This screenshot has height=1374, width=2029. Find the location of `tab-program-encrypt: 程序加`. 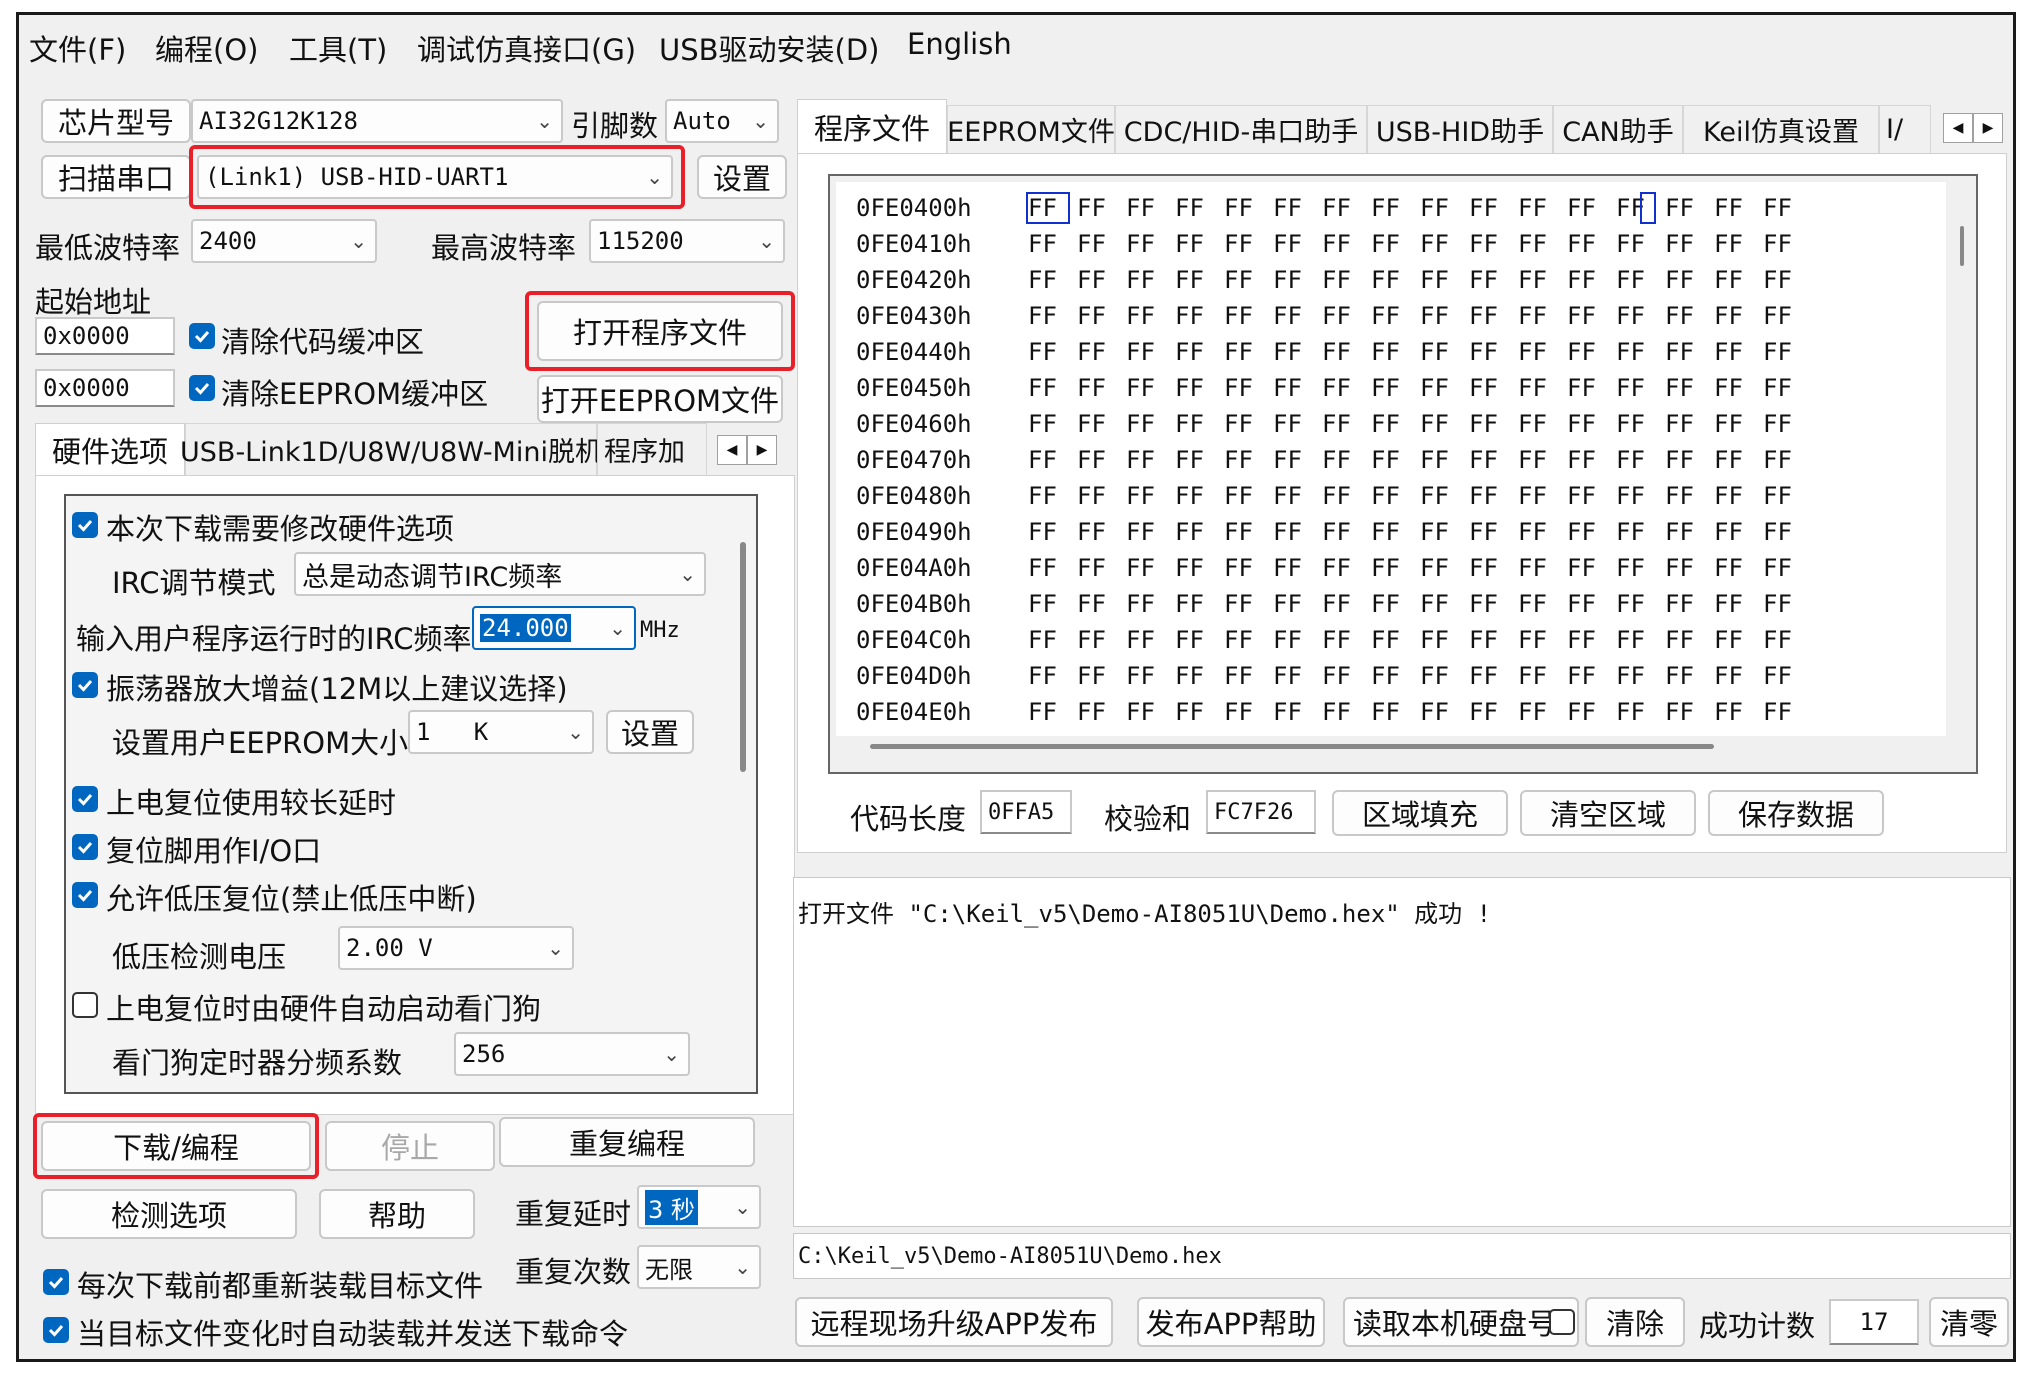

tab-program-encrypt: 程序加 is located at coordinates (652, 449).